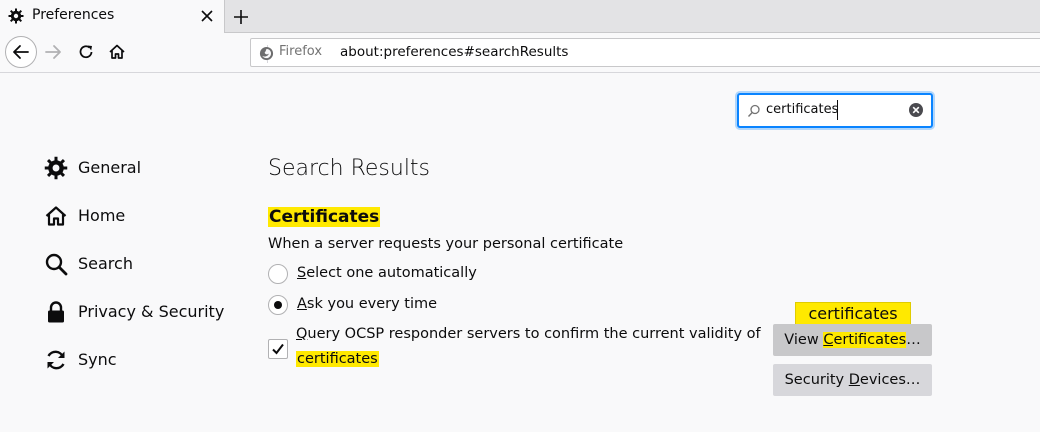  I want to click on sidebar-item-general: General, so click(144, 168).